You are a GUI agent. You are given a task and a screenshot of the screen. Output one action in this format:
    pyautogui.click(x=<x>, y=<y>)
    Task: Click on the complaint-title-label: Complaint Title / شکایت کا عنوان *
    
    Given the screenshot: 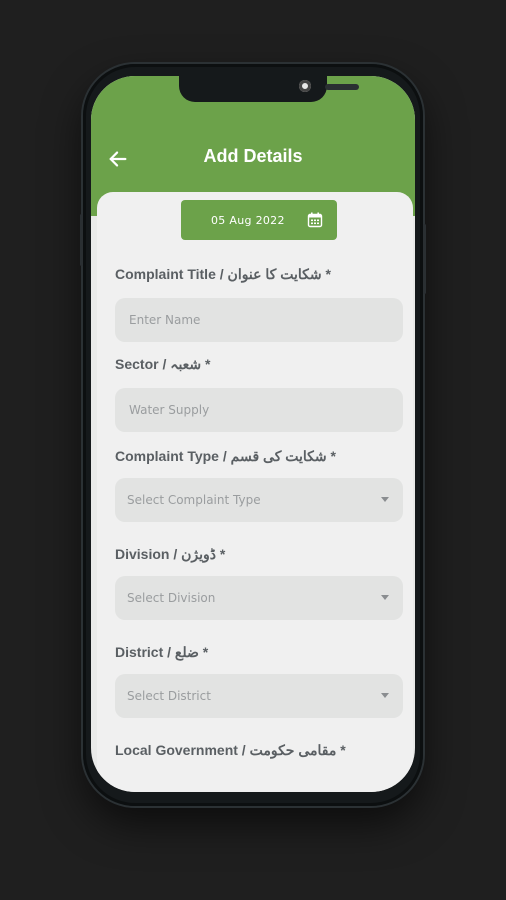 What is the action you would take?
    pyautogui.click(x=223, y=274)
    